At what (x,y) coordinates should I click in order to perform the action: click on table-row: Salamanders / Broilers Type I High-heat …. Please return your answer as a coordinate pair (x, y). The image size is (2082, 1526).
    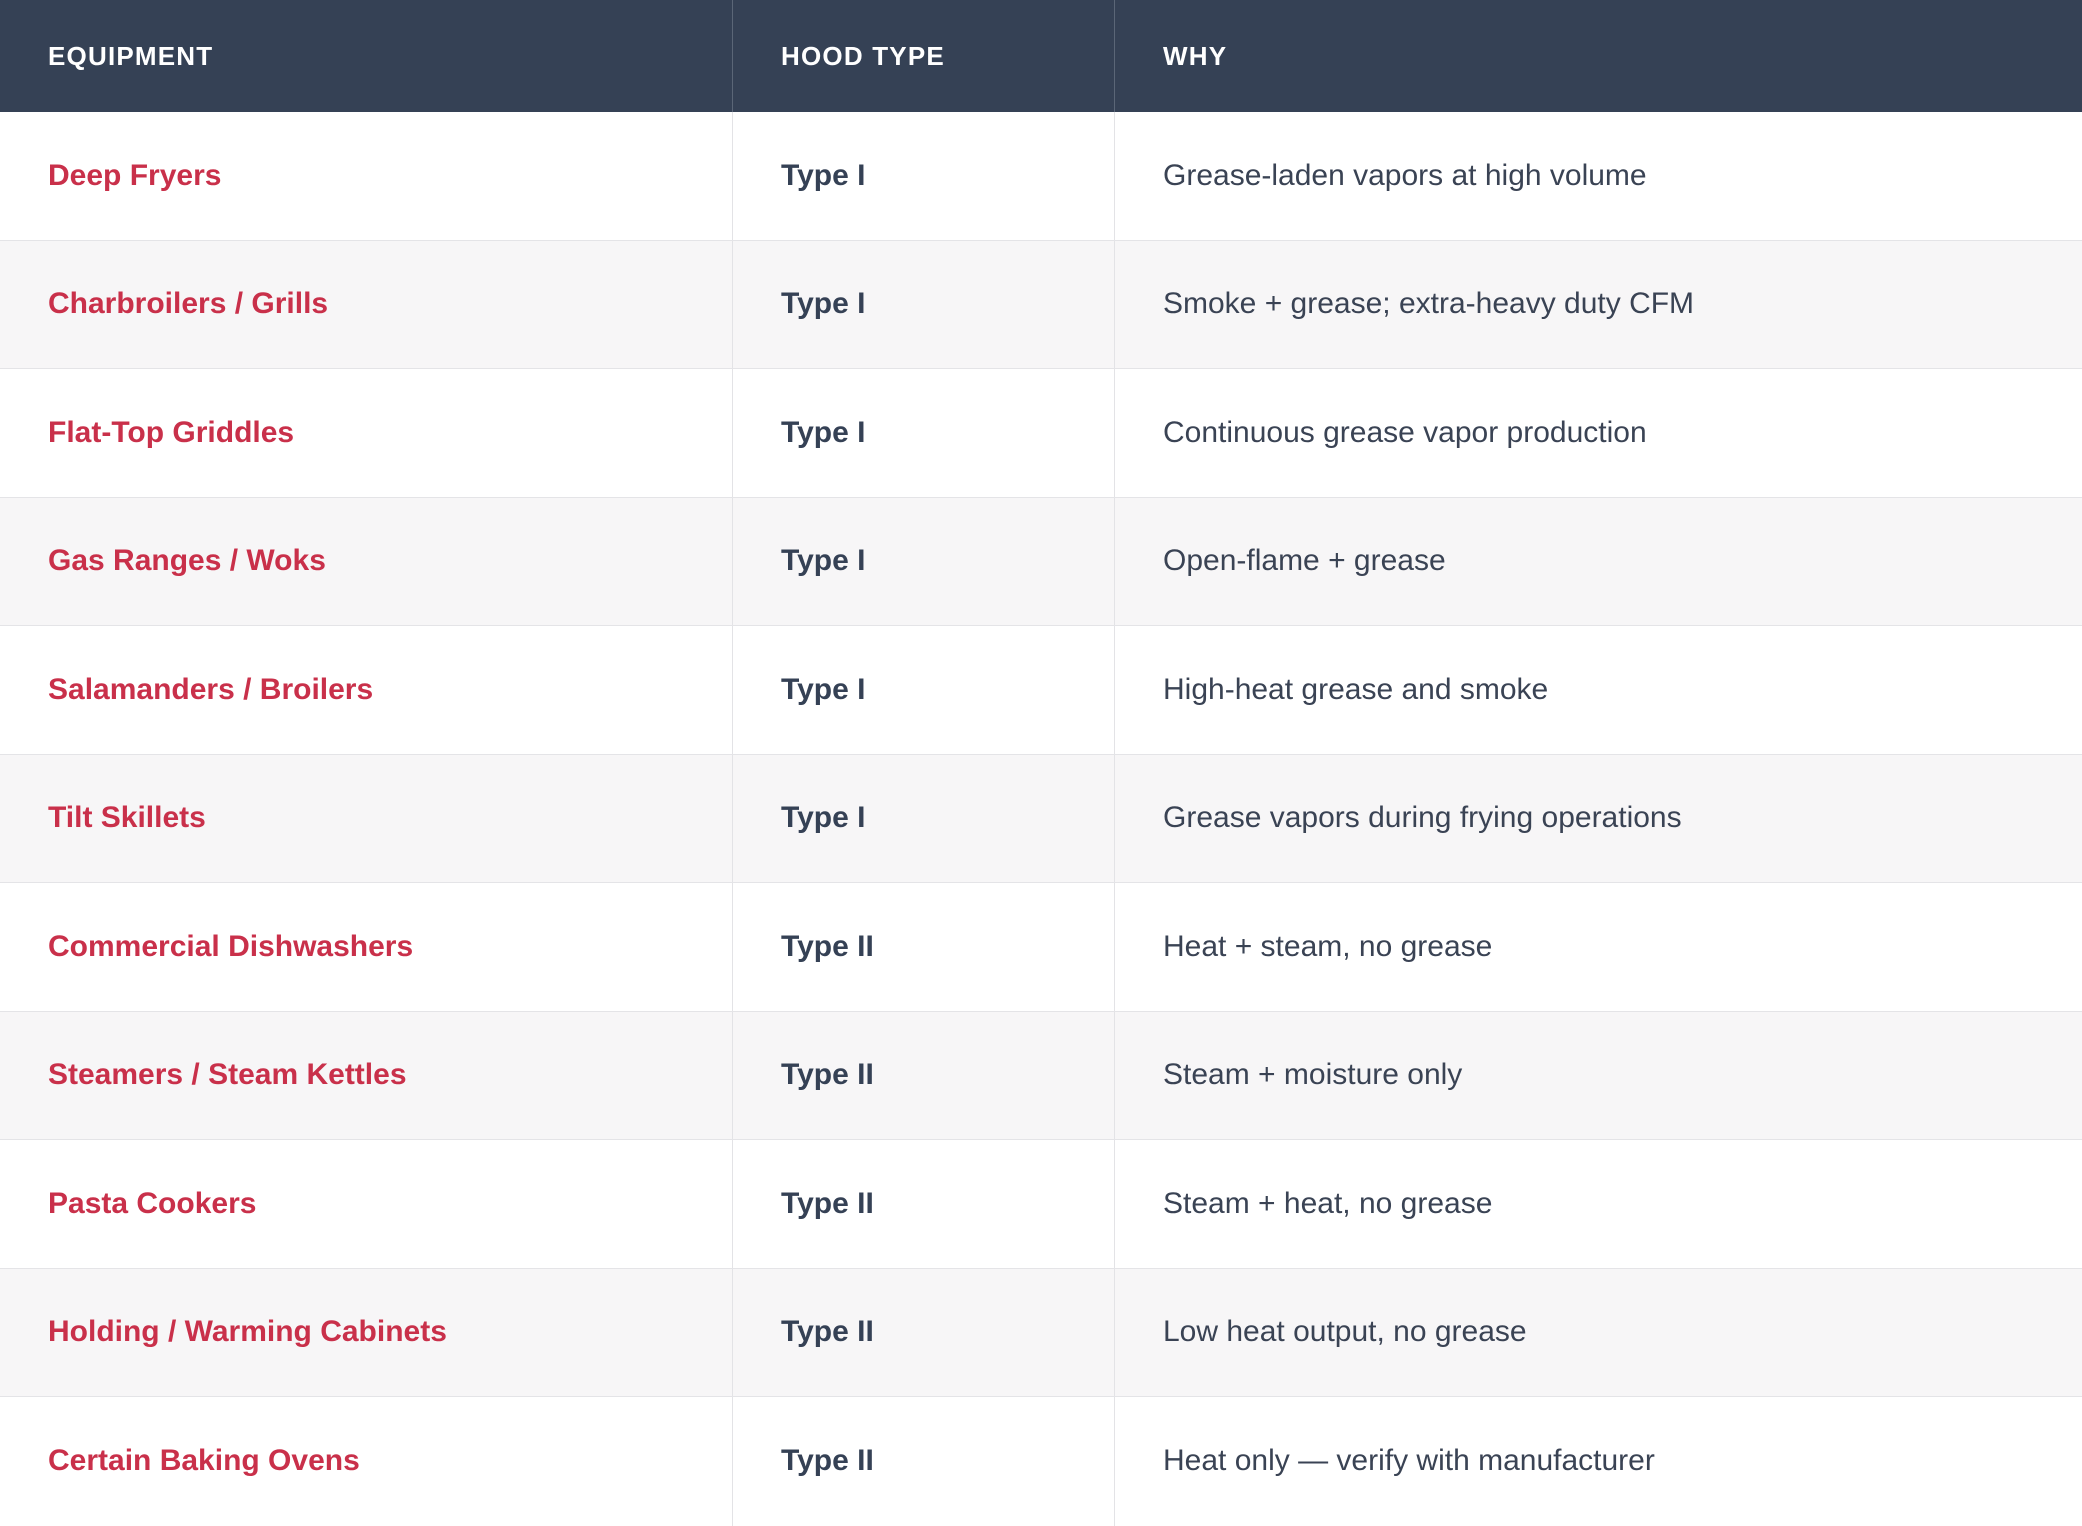
    Looking at the image, I should click on (1041, 690).